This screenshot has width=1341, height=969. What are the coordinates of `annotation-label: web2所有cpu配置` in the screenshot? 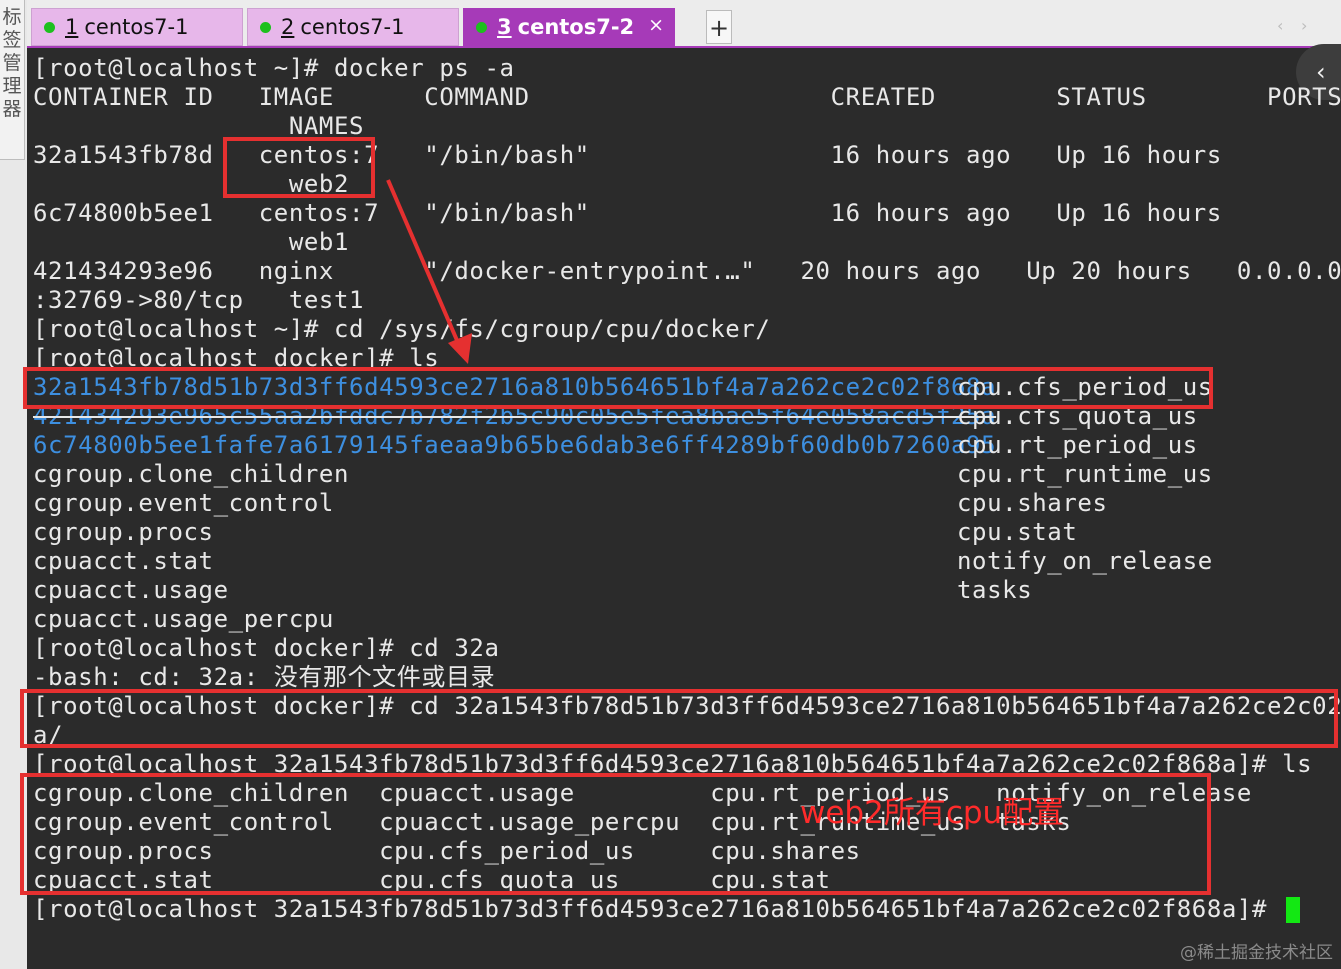 It's located at (932, 813).